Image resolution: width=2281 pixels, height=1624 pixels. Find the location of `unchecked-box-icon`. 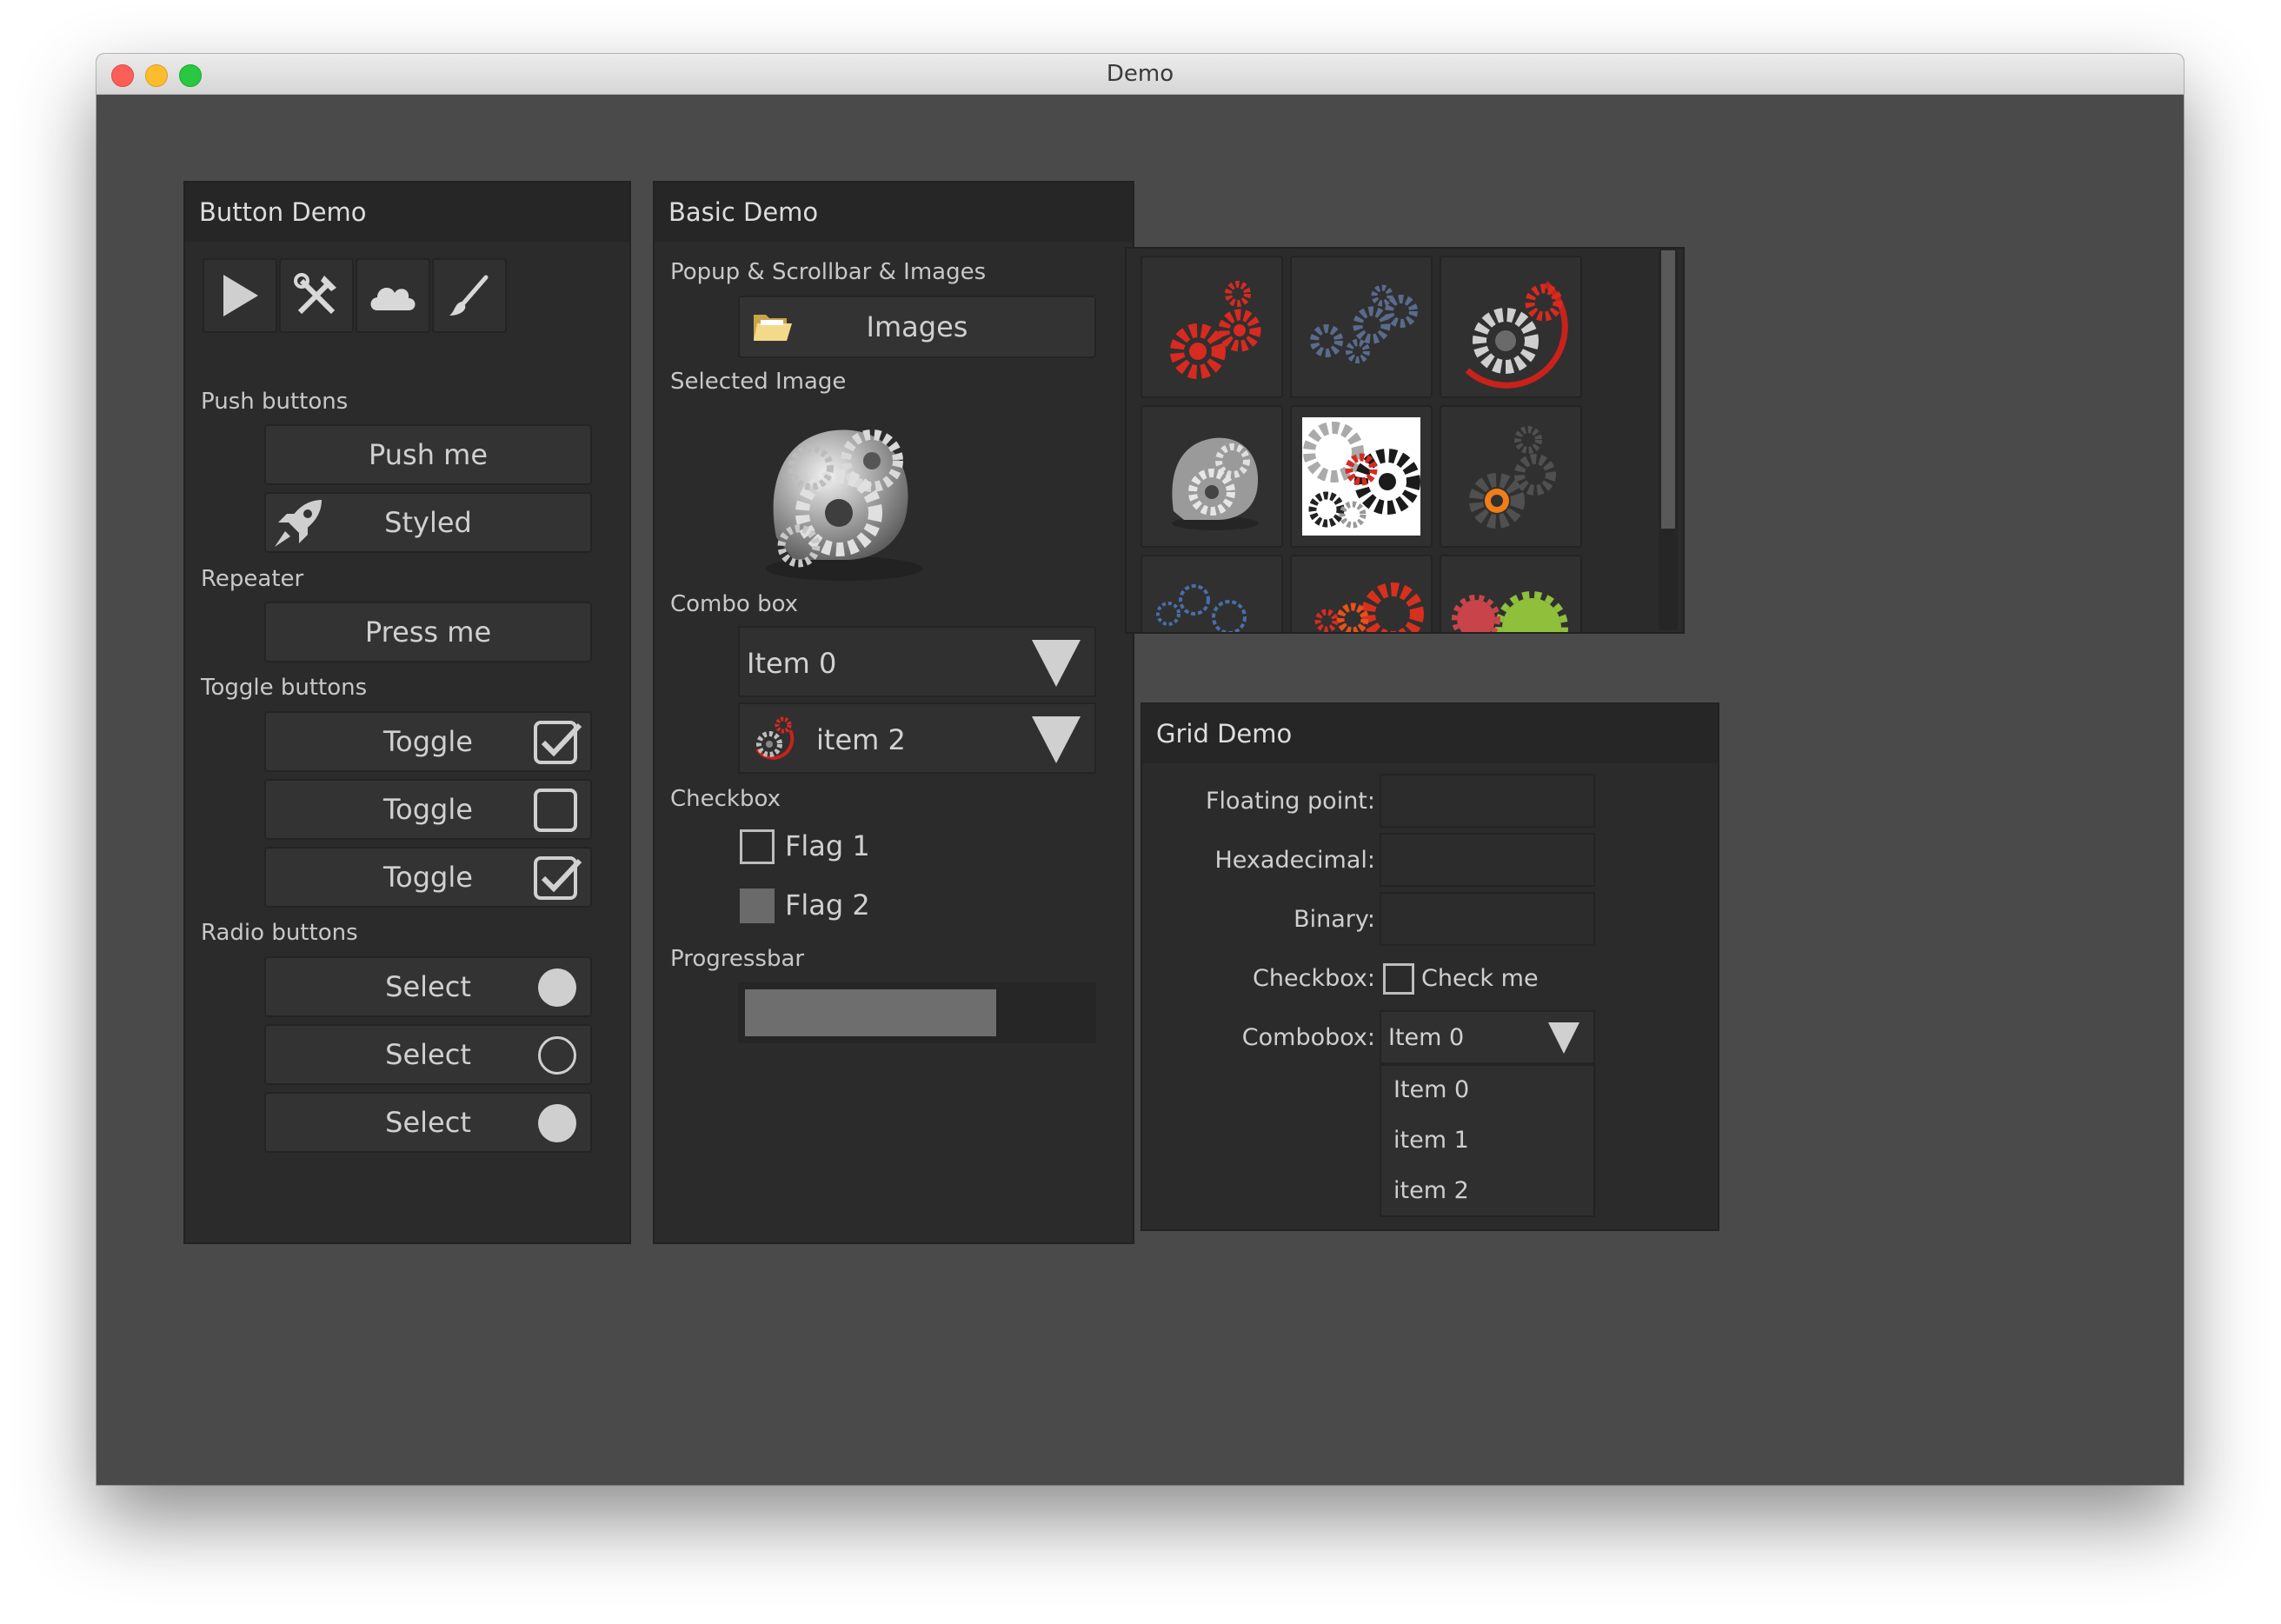

unchecked-box-icon is located at coordinates (556, 810).